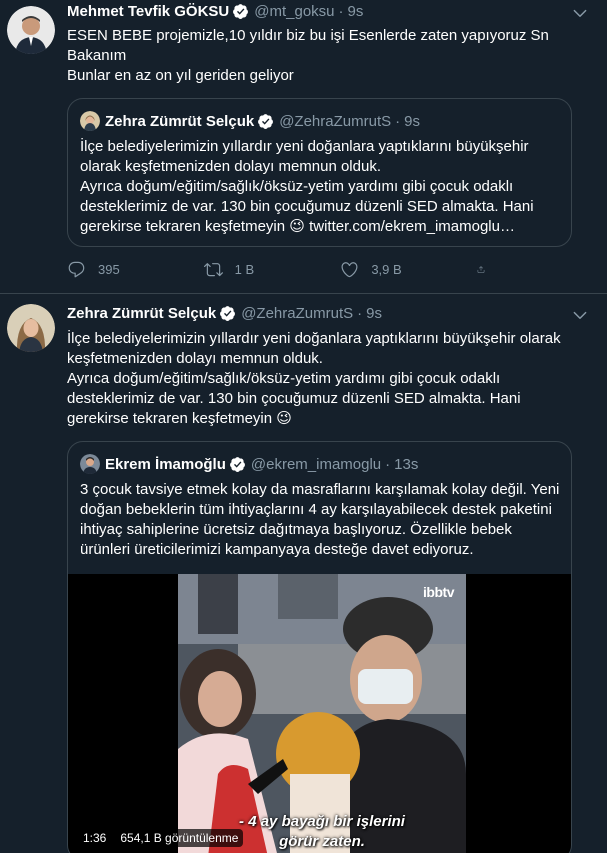 The height and width of the screenshot is (853, 607). Describe the element at coordinates (90, 464) in the screenshot. I see `avatar-imamoglu-small` at that location.